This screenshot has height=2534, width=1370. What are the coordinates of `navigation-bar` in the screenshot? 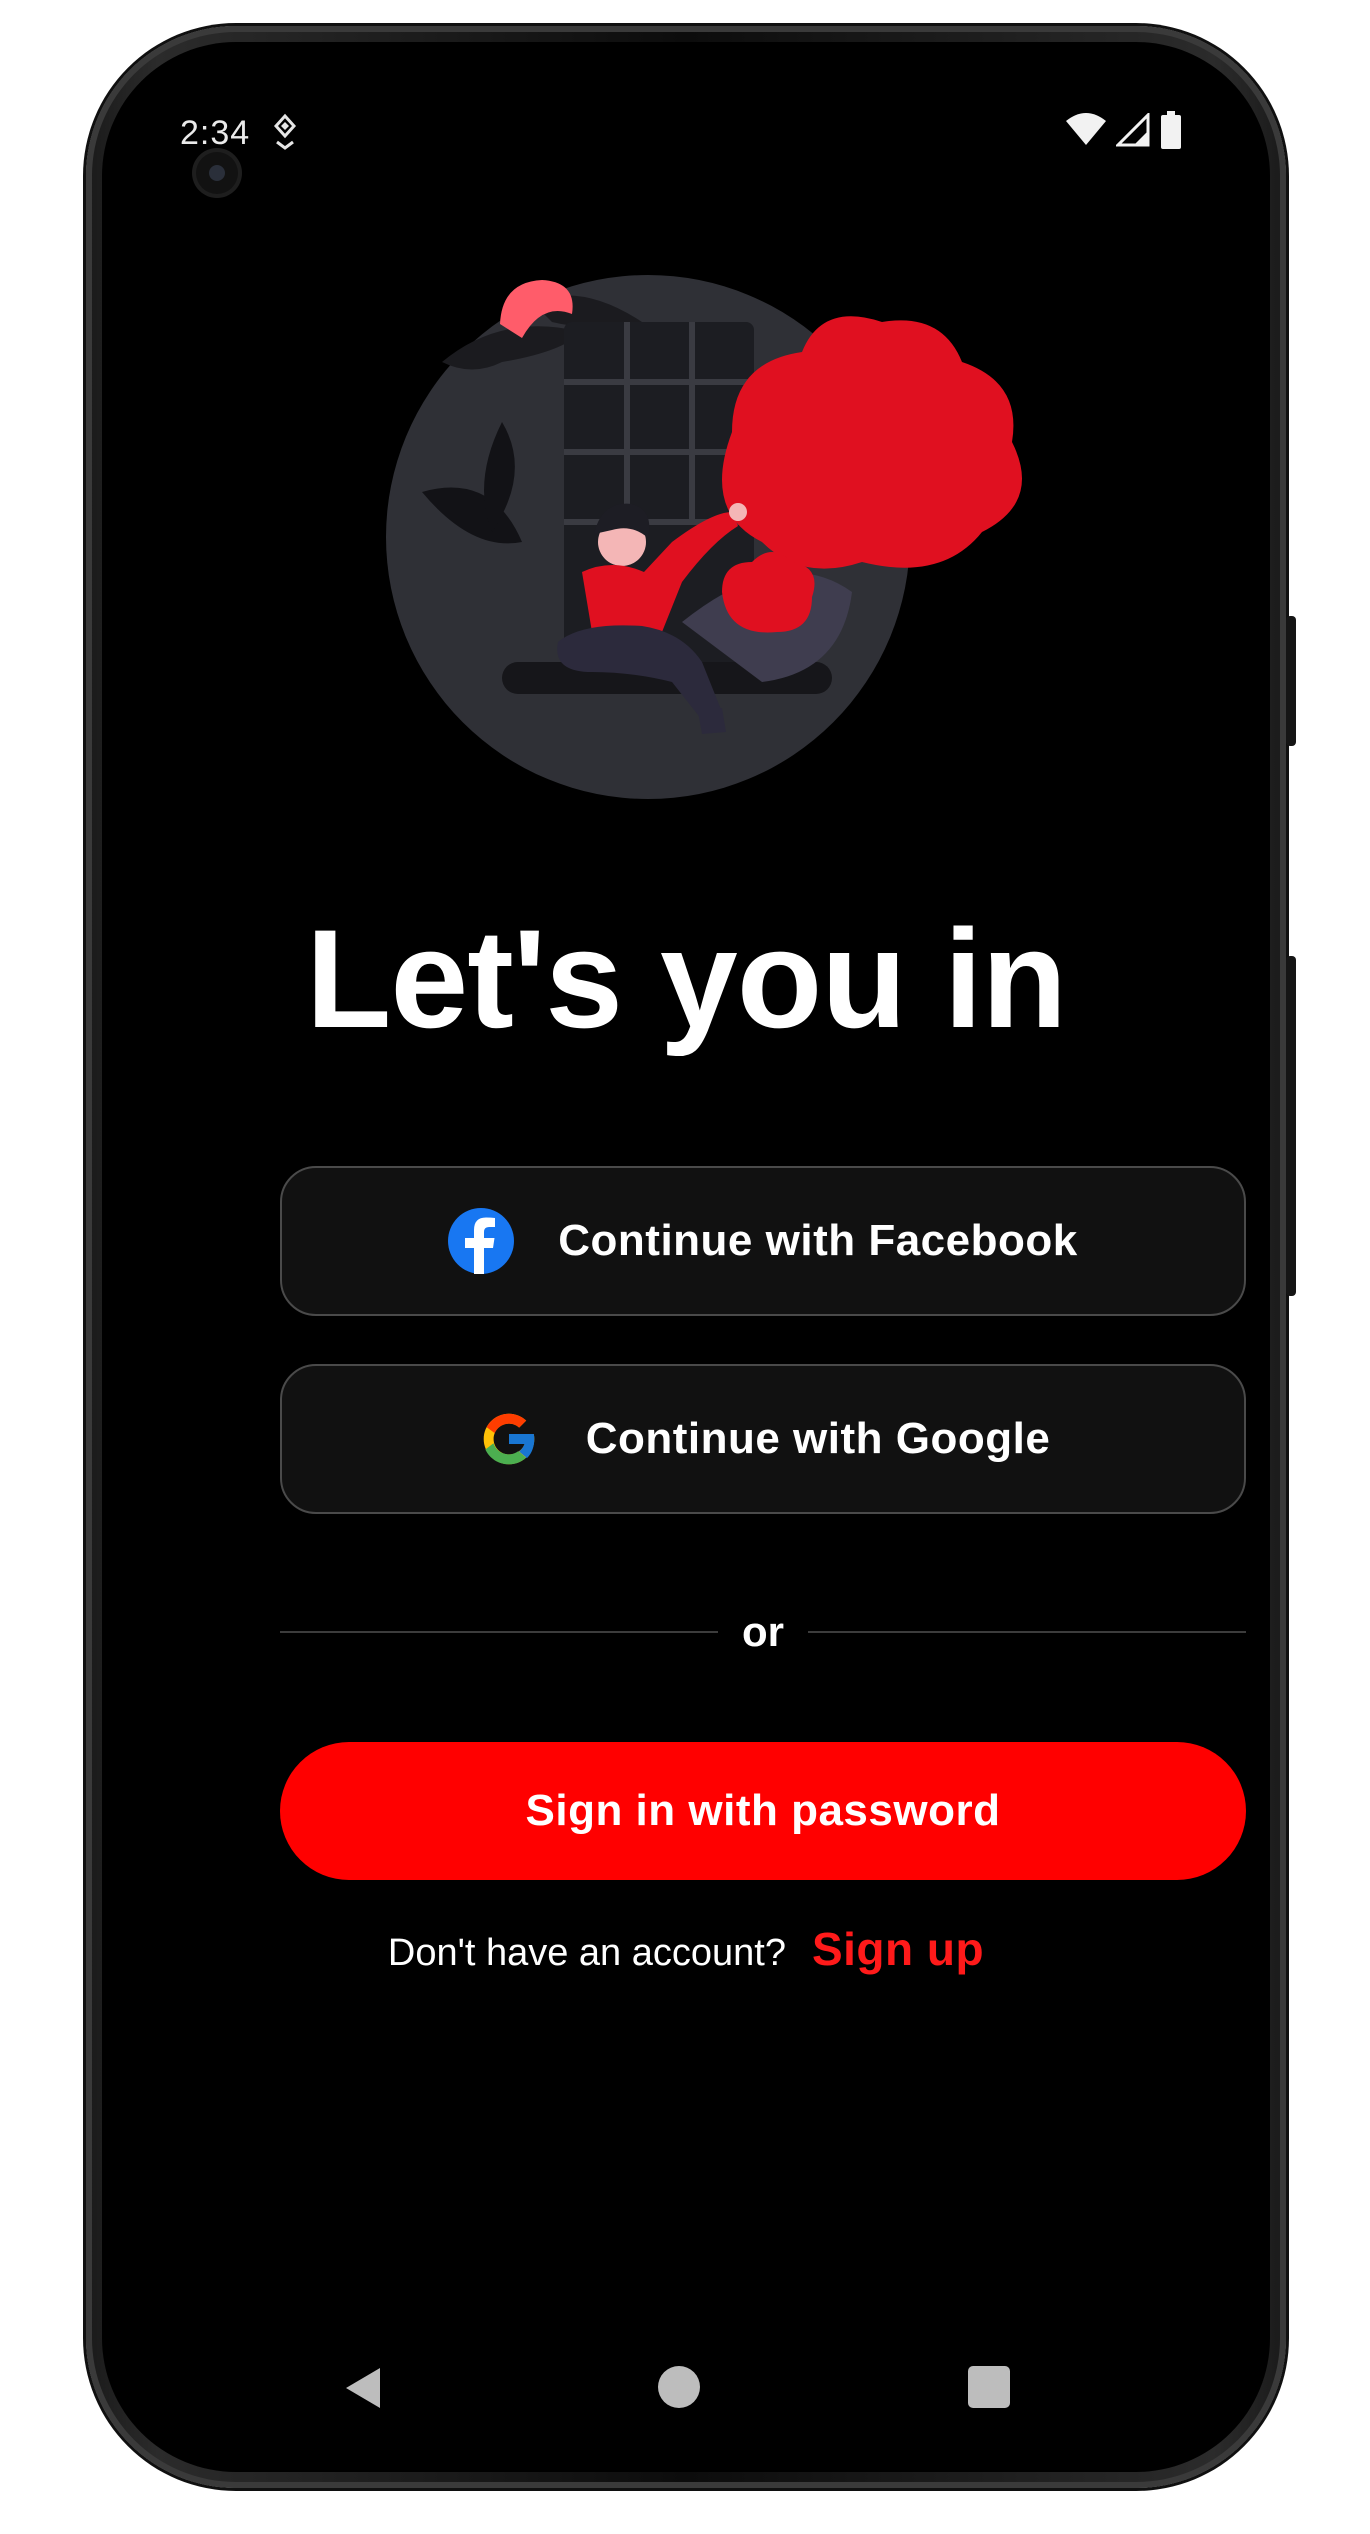 It's located at (686, 2382).